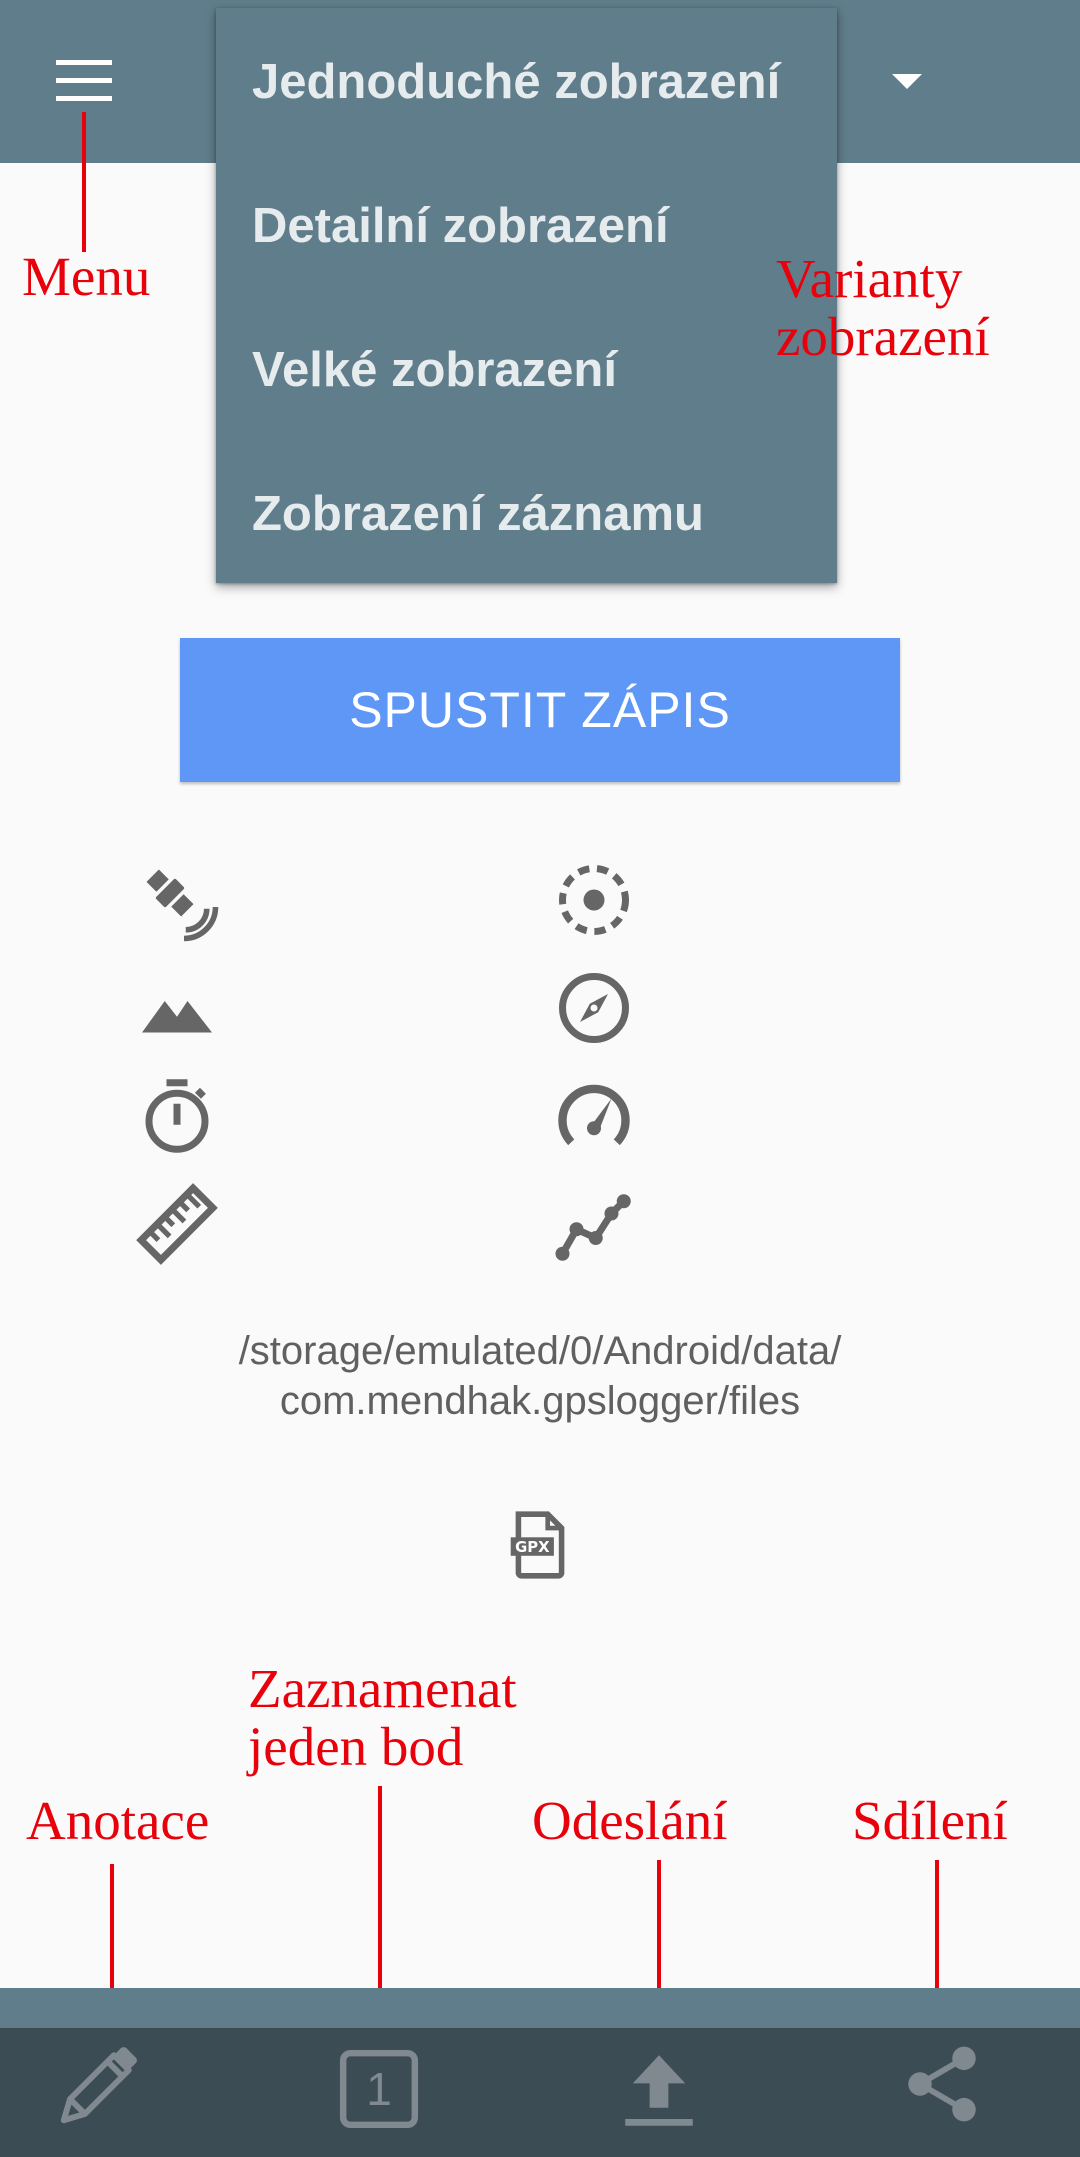 The width and height of the screenshot is (1080, 2157). I want to click on bottom-strip, so click(540, 2008).